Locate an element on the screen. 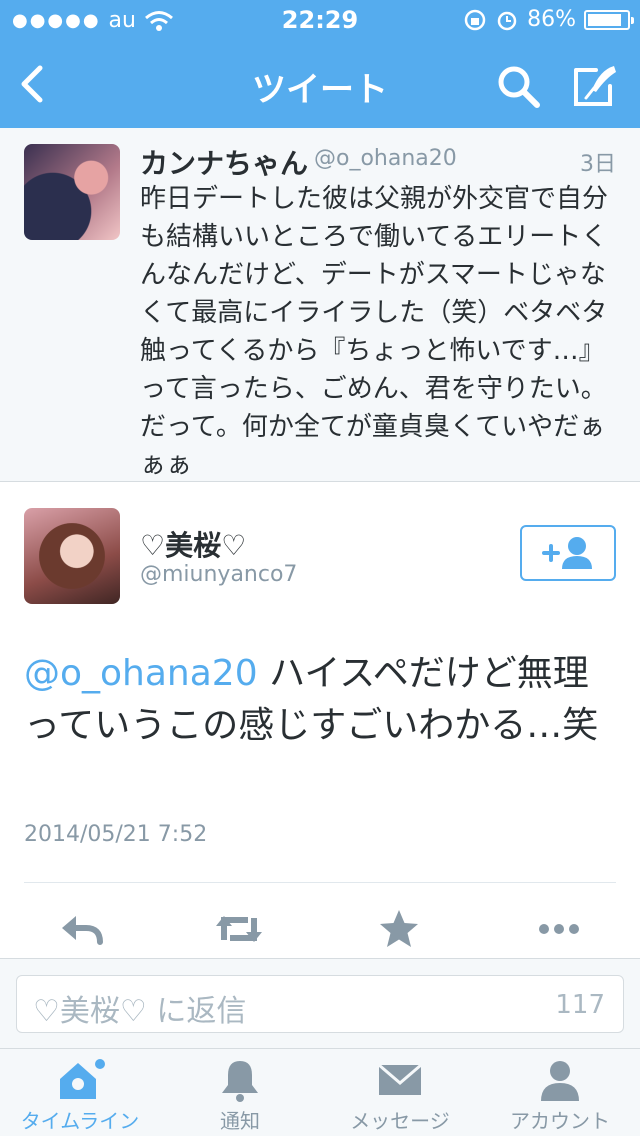 This screenshot has width=640, height=1136. tab-messages: メッセージ is located at coordinates (400, 1092).